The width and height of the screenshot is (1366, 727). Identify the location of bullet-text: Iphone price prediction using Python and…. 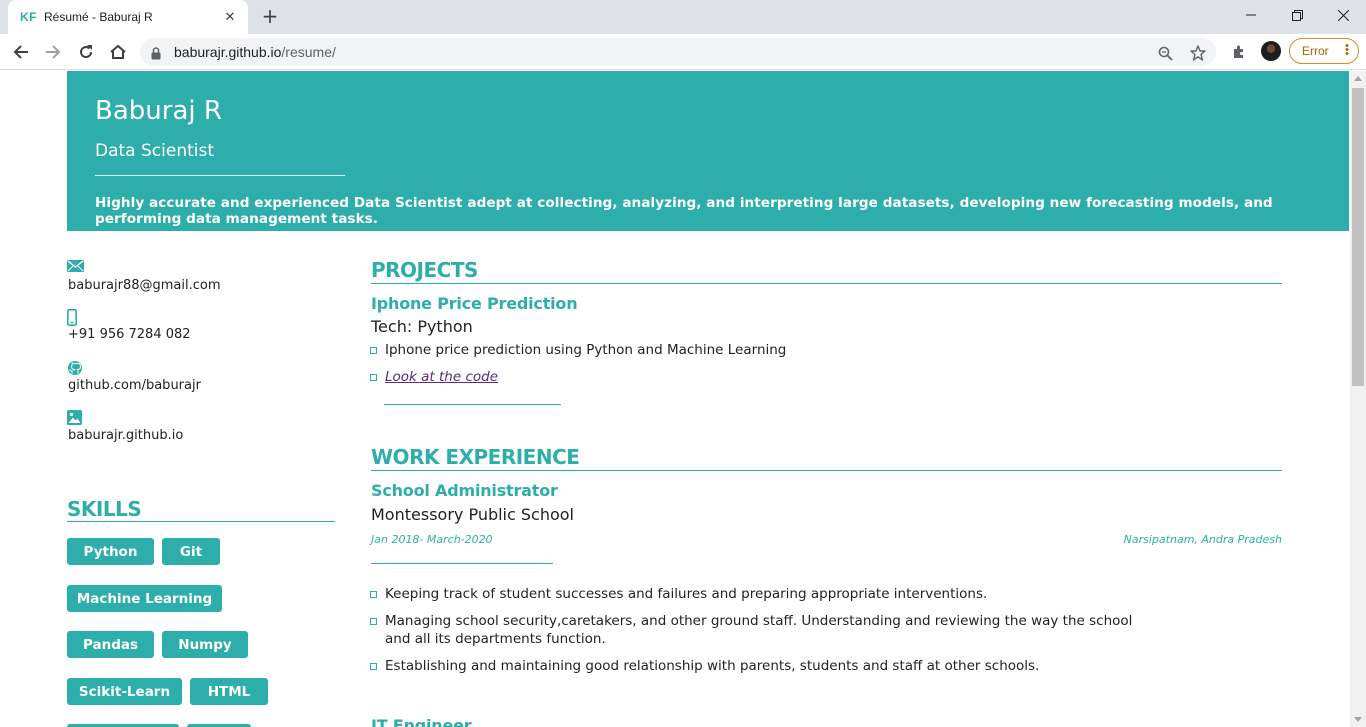
(586, 350).